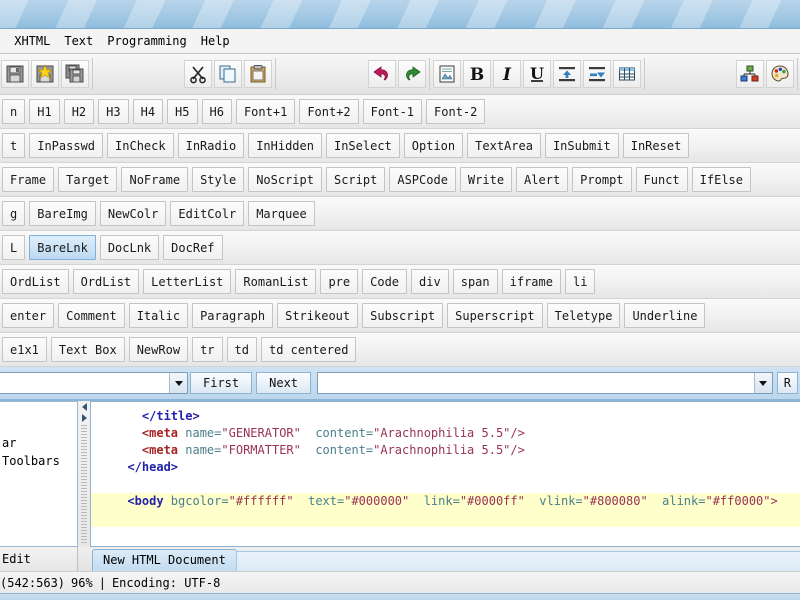 This screenshot has height=600, width=800. What do you see at coordinates (762, 383) in the screenshot?
I see `replace-combo-arrow` at bounding box center [762, 383].